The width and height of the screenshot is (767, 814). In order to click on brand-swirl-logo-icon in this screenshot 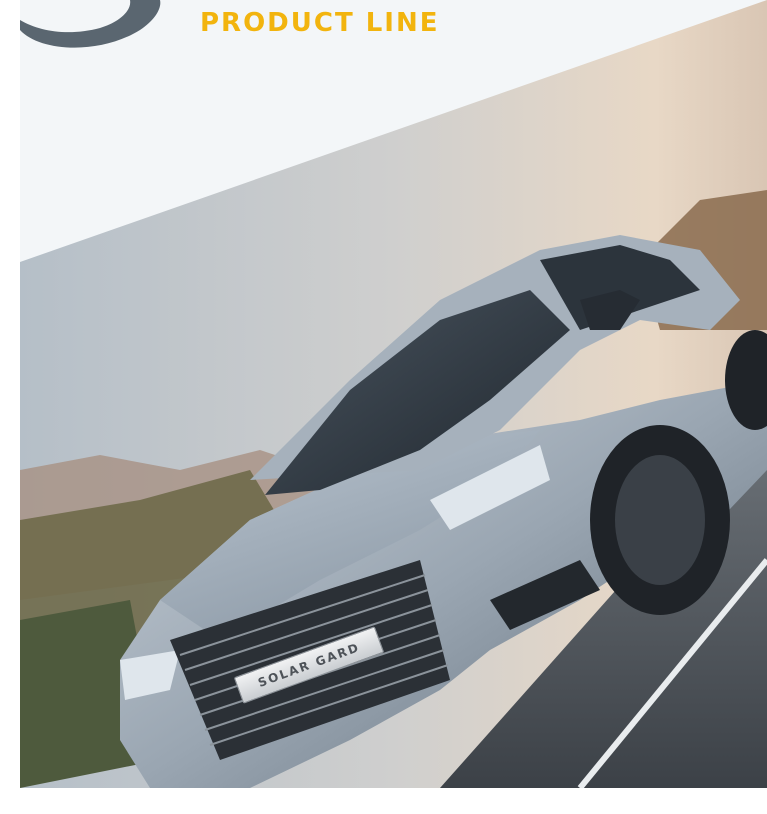, I will do `click(95, 26)`.